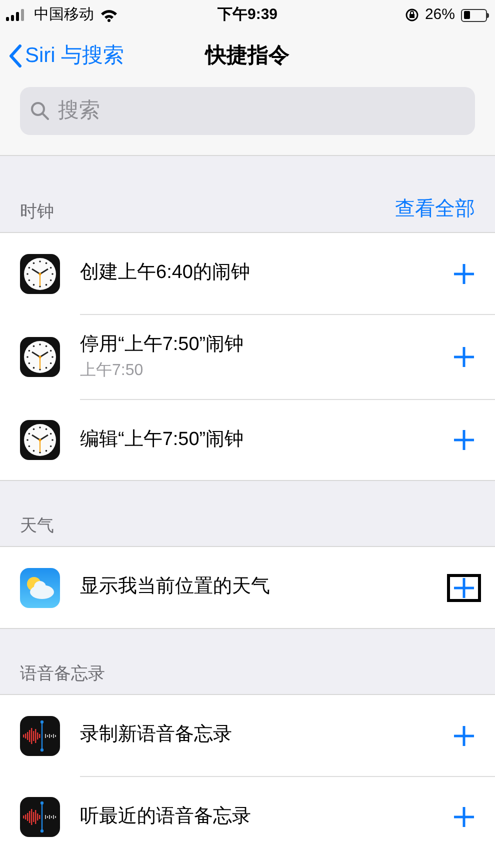  Describe the element at coordinates (439, 14) in the screenshot. I see `battery-percent: 26%` at that location.